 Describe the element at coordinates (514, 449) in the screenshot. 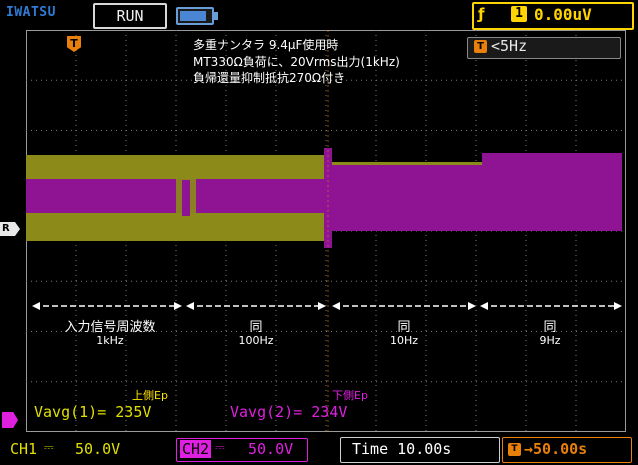

I see `delay-trigger-icon: T` at that location.